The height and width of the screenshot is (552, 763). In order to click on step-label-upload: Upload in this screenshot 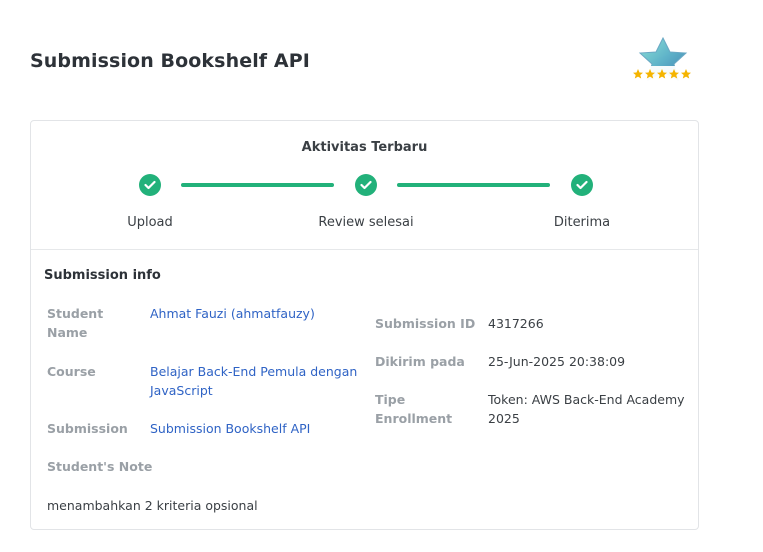, I will do `click(150, 222)`.